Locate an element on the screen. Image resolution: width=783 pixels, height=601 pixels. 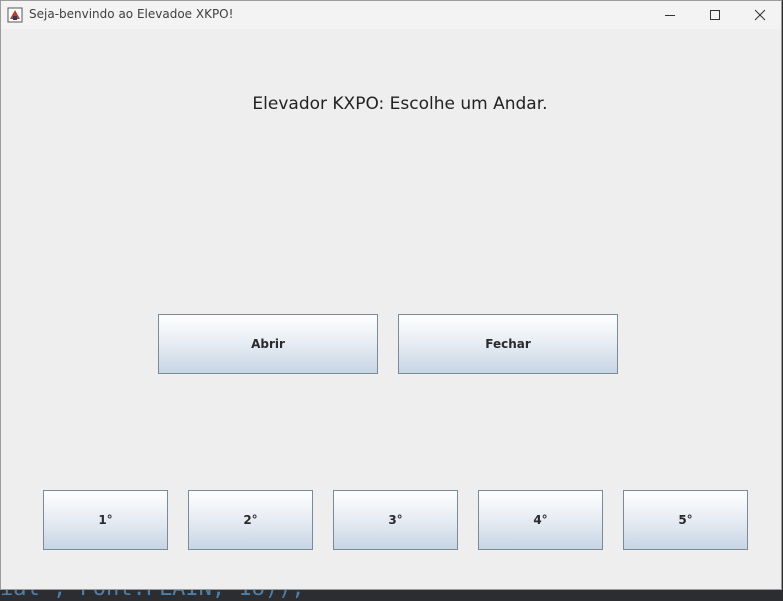
floor-3-button: 3° is located at coordinates (395, 520).